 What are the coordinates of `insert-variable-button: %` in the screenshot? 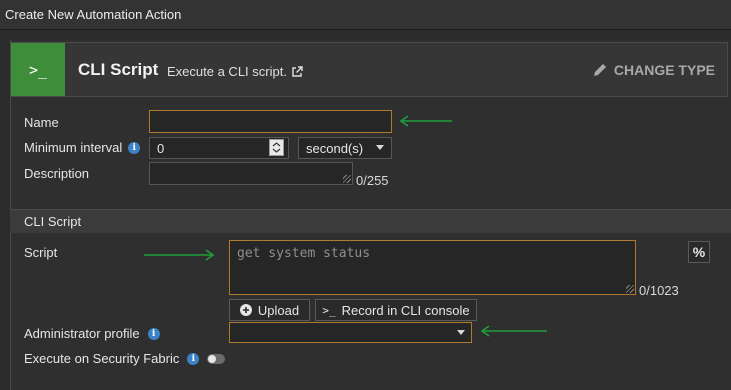 It's located at (699, 252).